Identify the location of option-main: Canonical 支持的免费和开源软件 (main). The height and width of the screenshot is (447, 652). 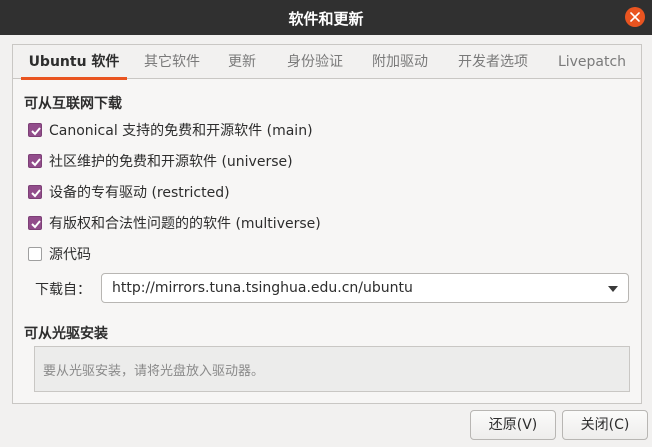
(170, 130).